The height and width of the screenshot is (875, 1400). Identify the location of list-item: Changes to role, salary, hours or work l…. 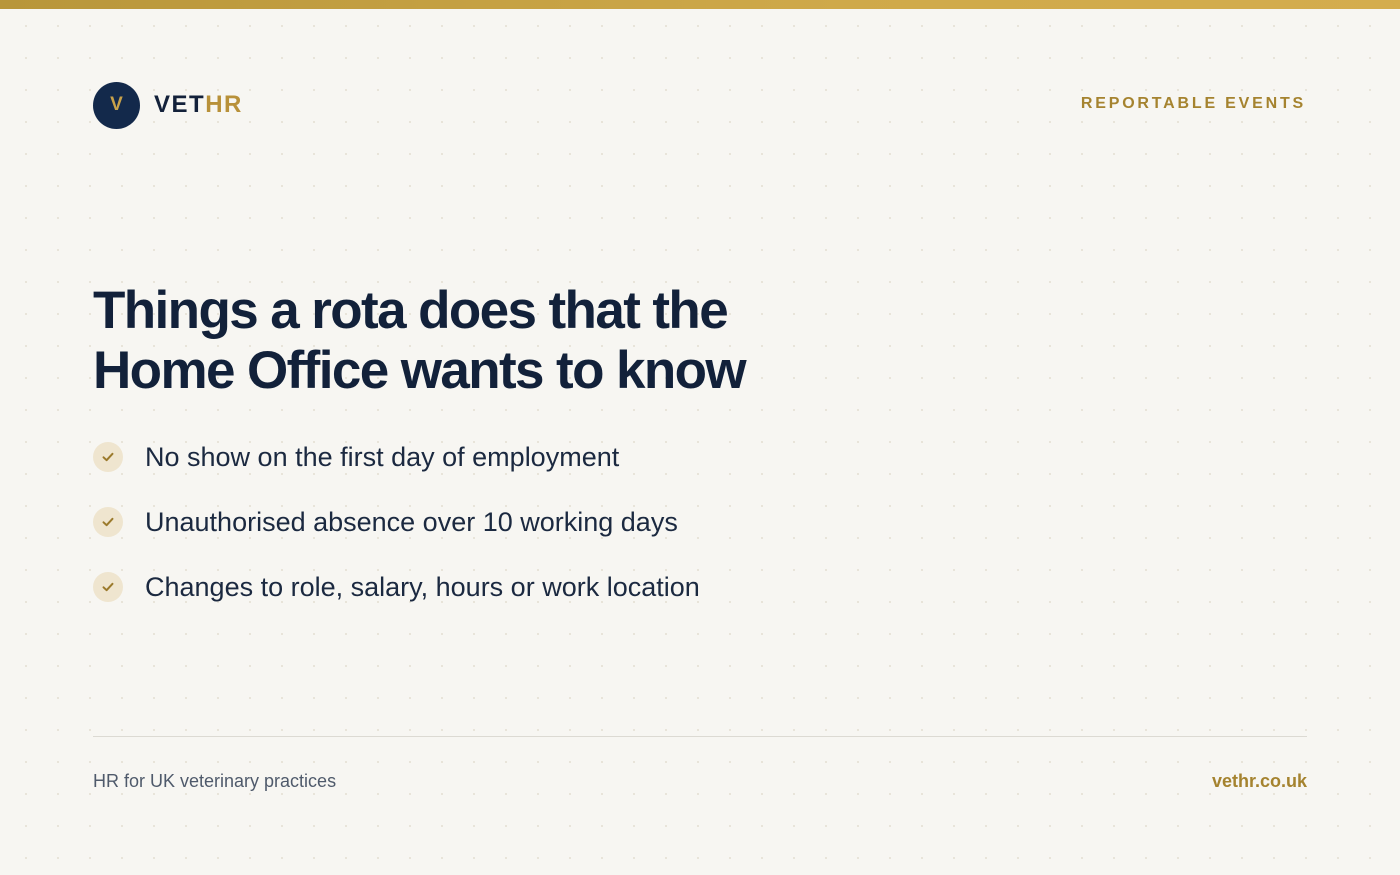
(396, 587).